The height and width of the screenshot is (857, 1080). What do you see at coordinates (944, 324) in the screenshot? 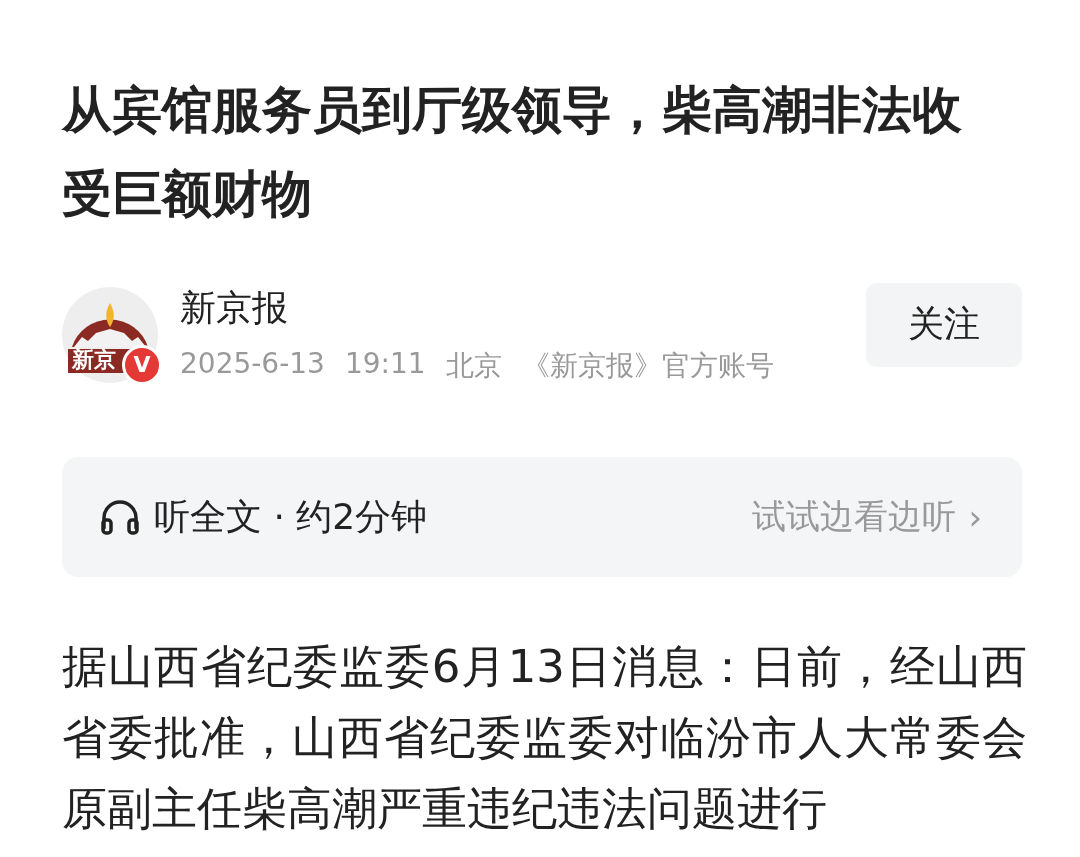
I see `follow-button: 关注` at bounding box center [944, 324].